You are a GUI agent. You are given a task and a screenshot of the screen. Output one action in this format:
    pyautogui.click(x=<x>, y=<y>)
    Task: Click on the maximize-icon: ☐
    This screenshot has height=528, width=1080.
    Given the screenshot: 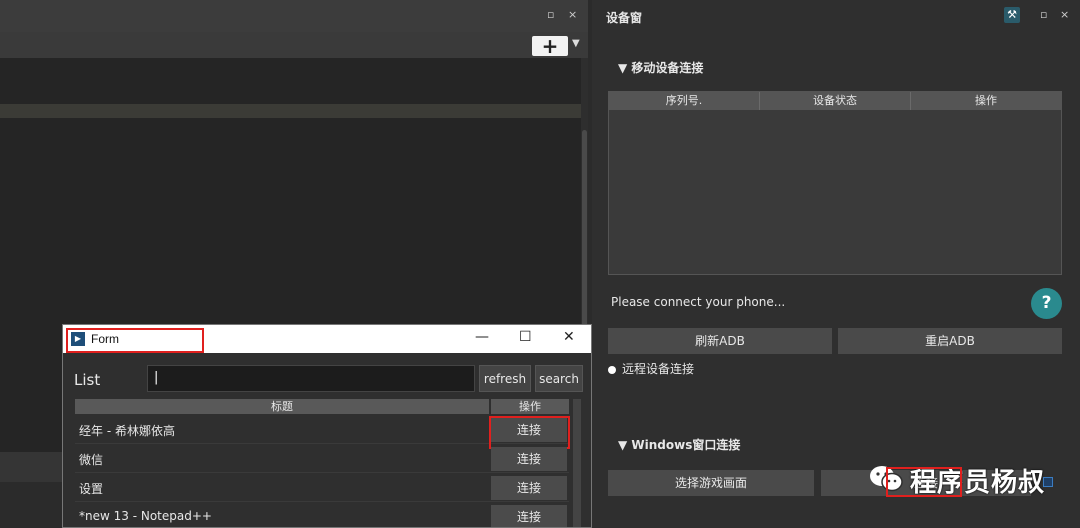 What is the action you would take?
    pyautogui.click(x=525, y=337)
    